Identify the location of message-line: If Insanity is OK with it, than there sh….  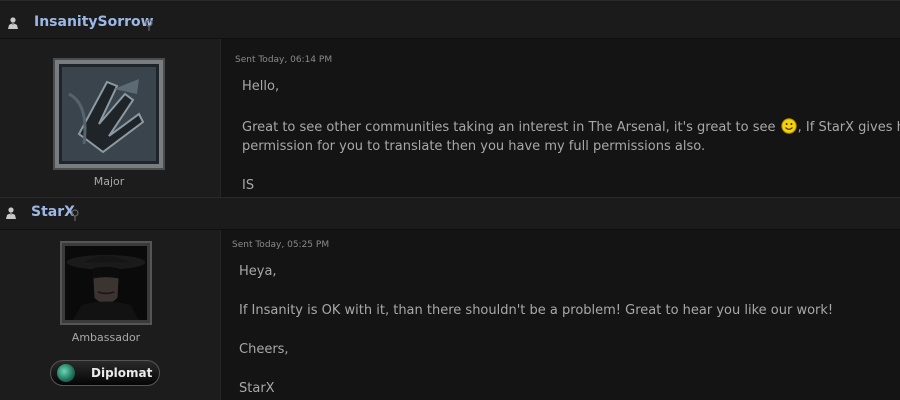
(536, 310).